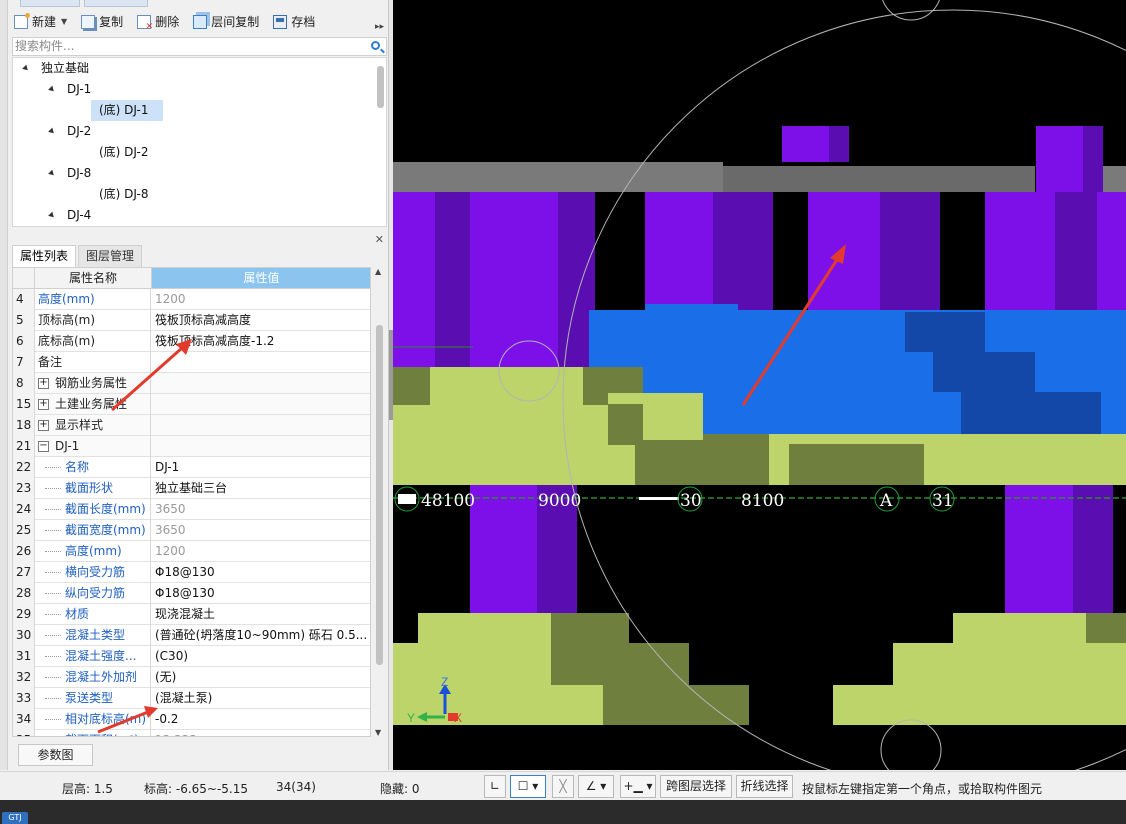 This screenshot has width=1126, height=824. Describe the element at coordinates (943, 501) in the screenshot. I see `axis-label: 31` at that location.